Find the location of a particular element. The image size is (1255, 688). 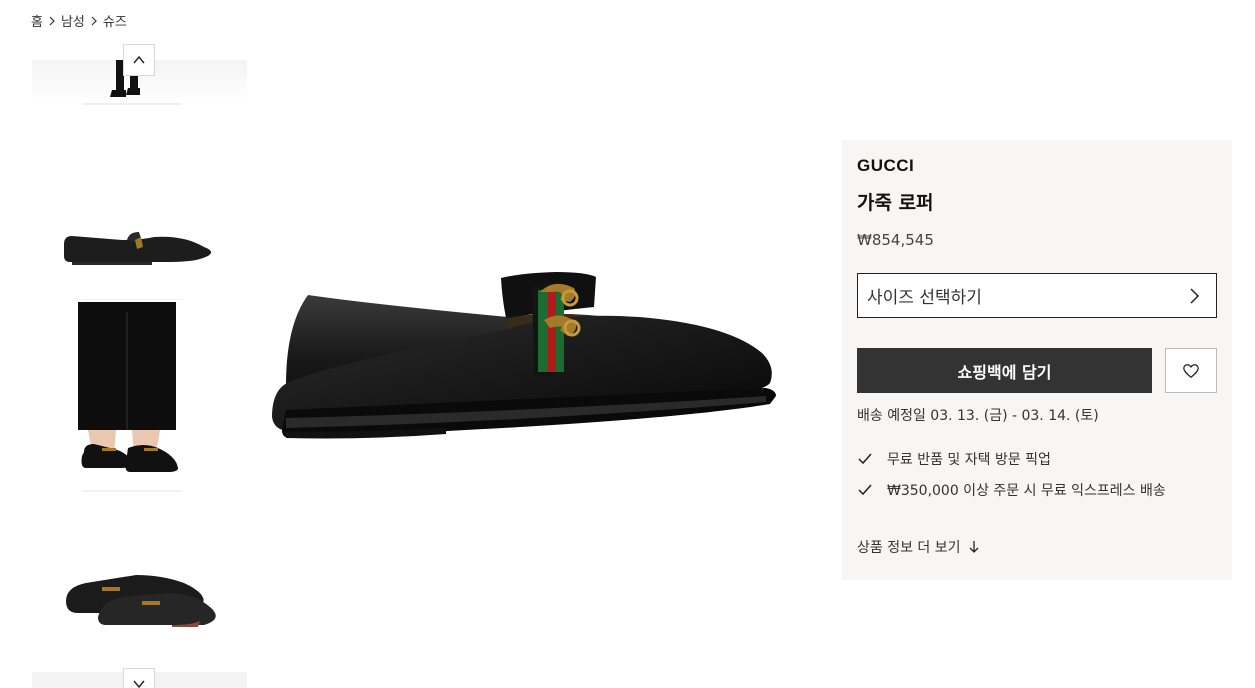

breadcrumb-shoes: 슈즈 is located at coordinates (115, 20).